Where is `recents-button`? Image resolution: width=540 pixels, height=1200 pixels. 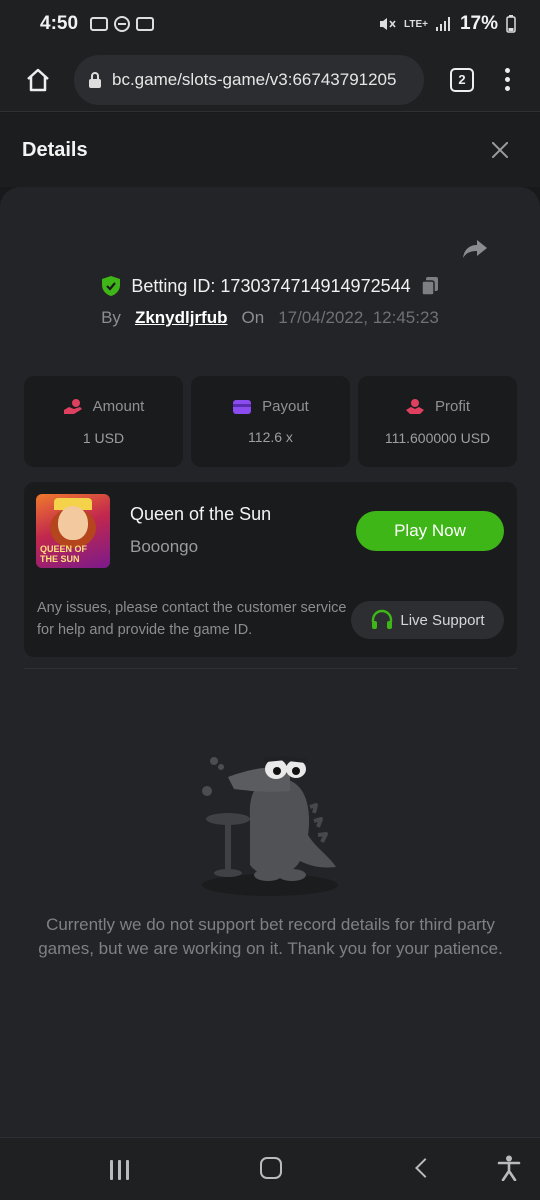
recents-button is located at coordinates (119, 1170).